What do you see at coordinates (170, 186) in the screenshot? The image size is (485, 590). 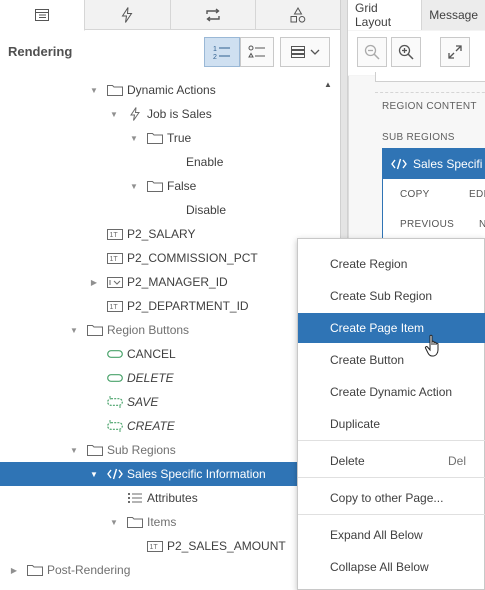 I see `tree-node-false: ▼ False` at bounding box center [170, 186].